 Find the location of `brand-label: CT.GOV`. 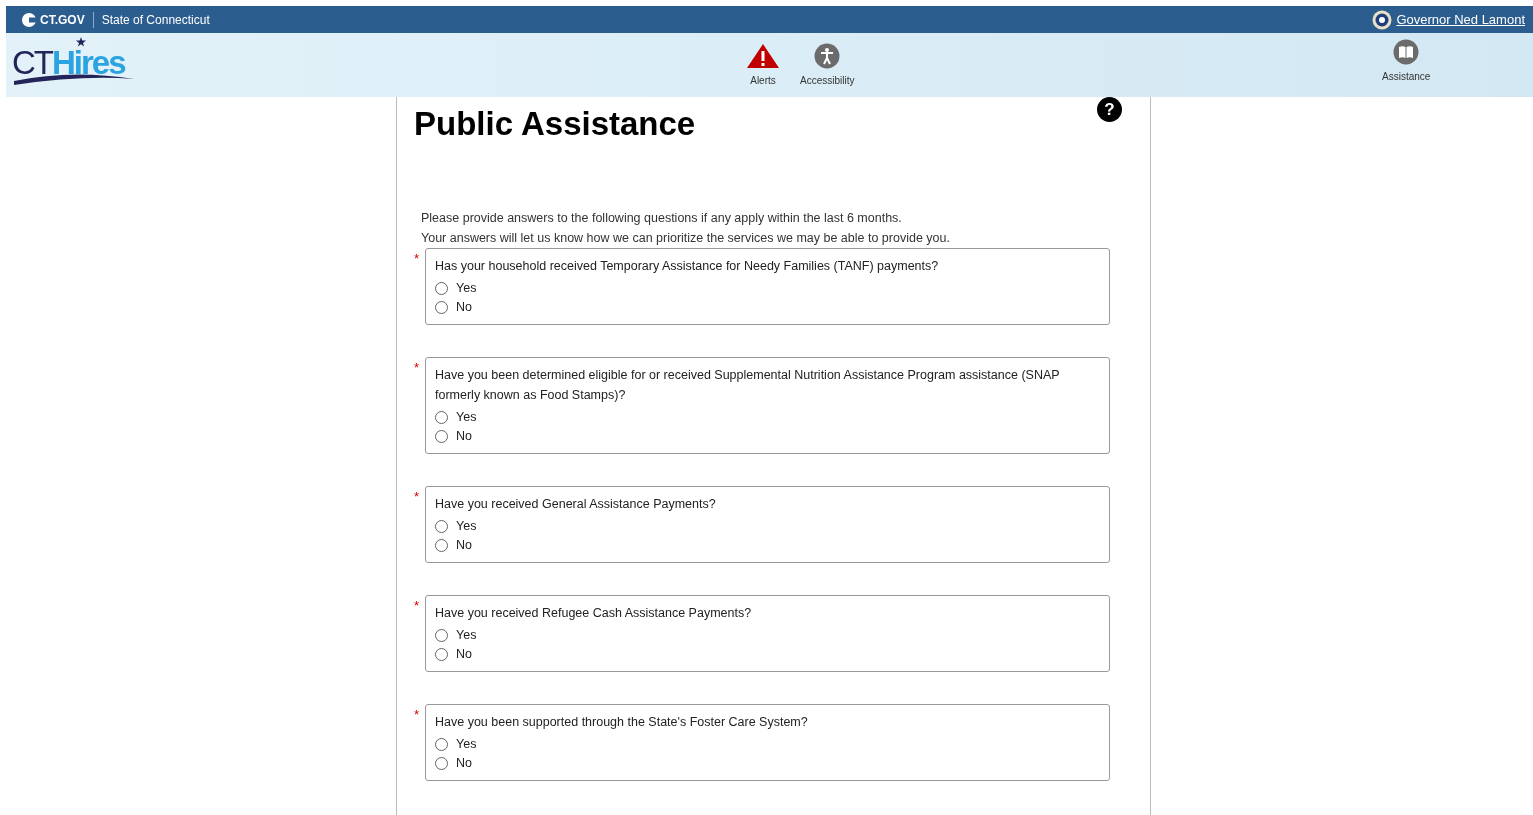

brand-label: CT.GOV is located at coordinates (62, 20).